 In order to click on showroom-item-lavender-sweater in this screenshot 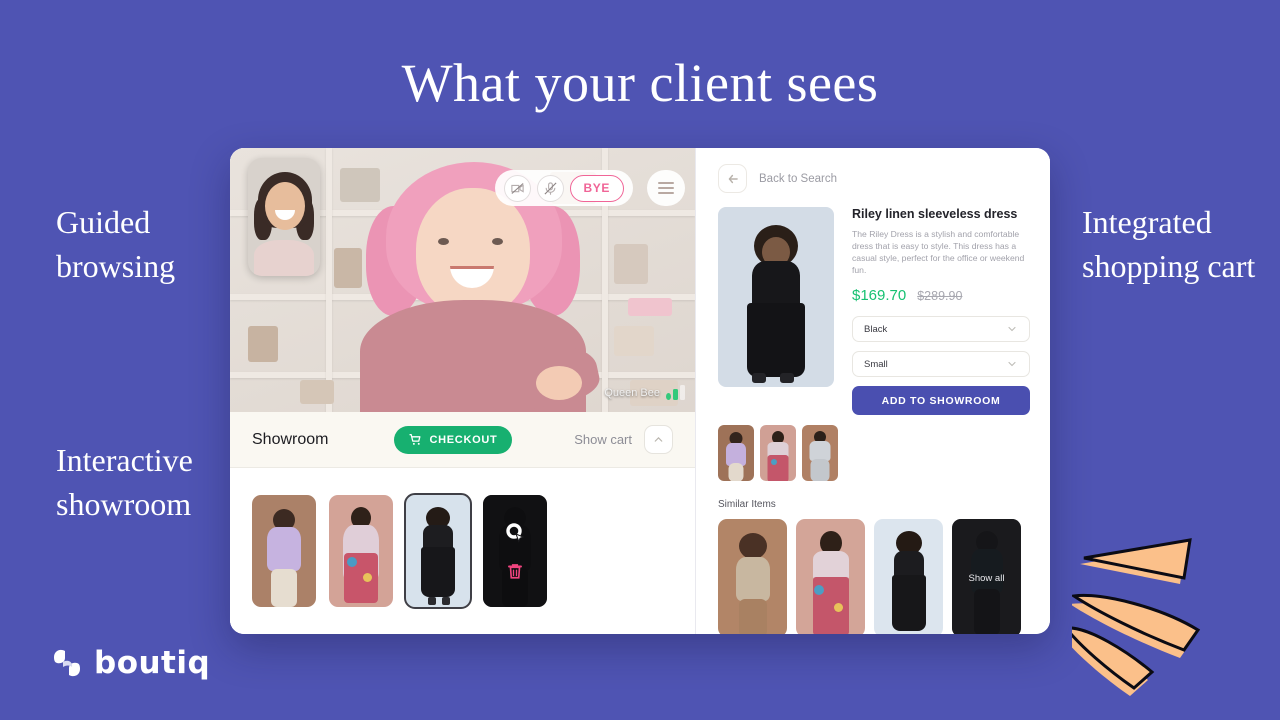, I will do `click(284, 551)`.